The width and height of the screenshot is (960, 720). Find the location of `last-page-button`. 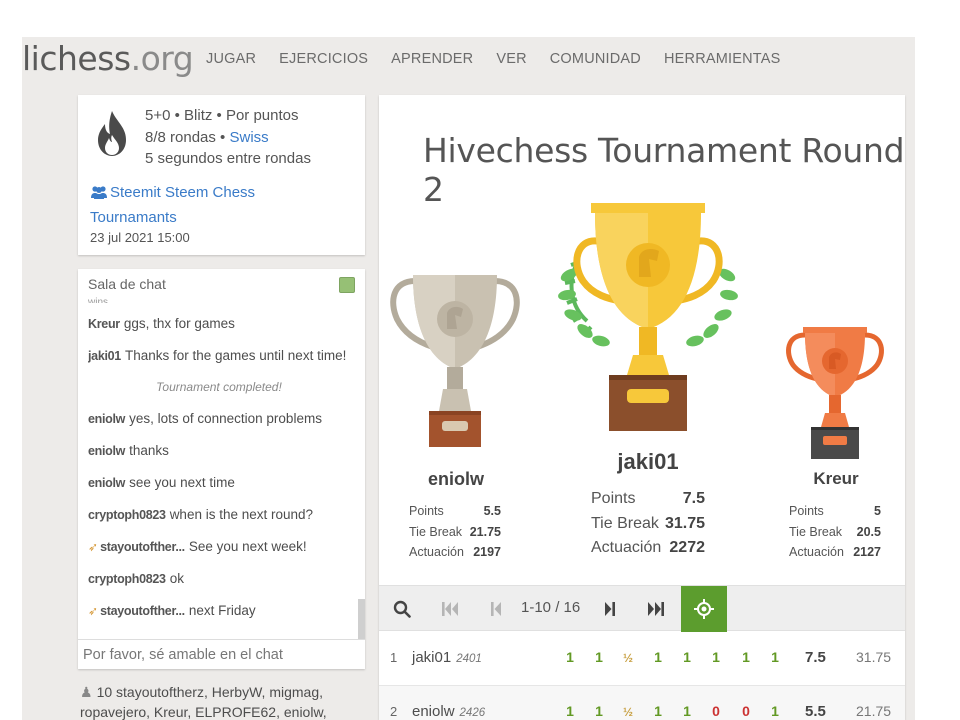

last-page-button is located at coordinates (656, 609).